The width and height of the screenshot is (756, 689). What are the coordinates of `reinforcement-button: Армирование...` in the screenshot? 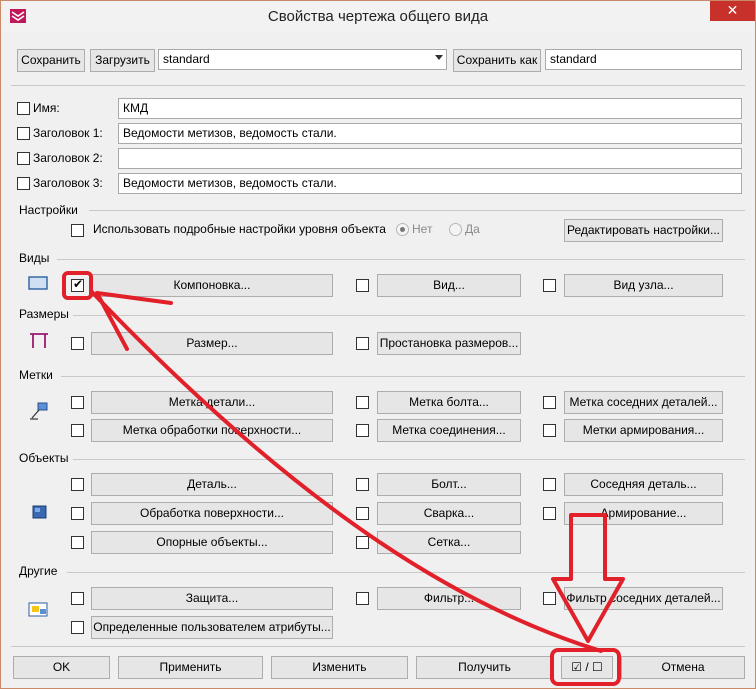 It's located at (643, 513).